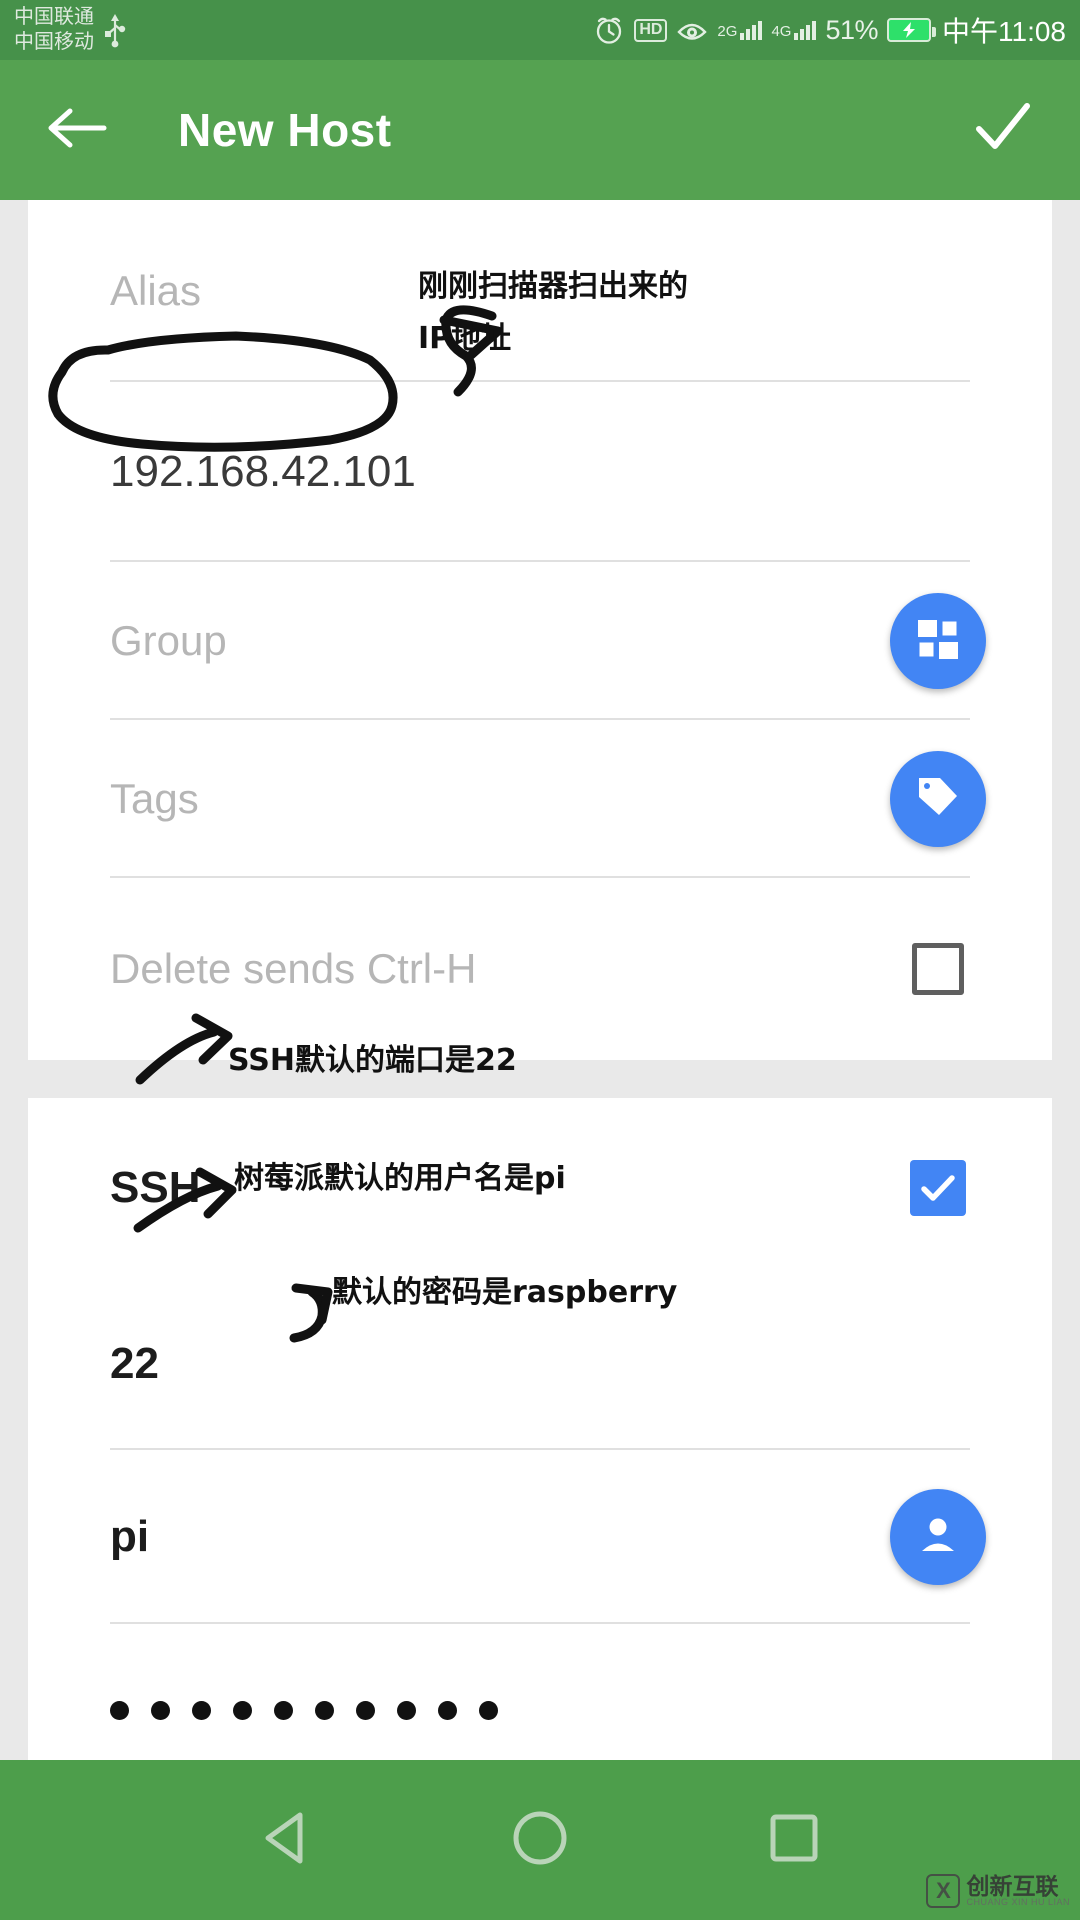  Describe the element at coordinates (115, 30) in the screenshot. I see `usb-icon` at that location.